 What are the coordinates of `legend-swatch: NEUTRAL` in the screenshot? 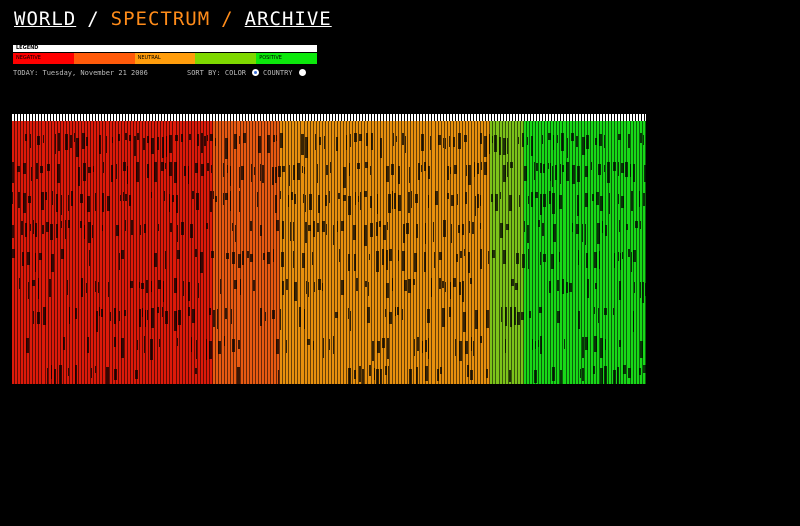 It's located at (165, 58).